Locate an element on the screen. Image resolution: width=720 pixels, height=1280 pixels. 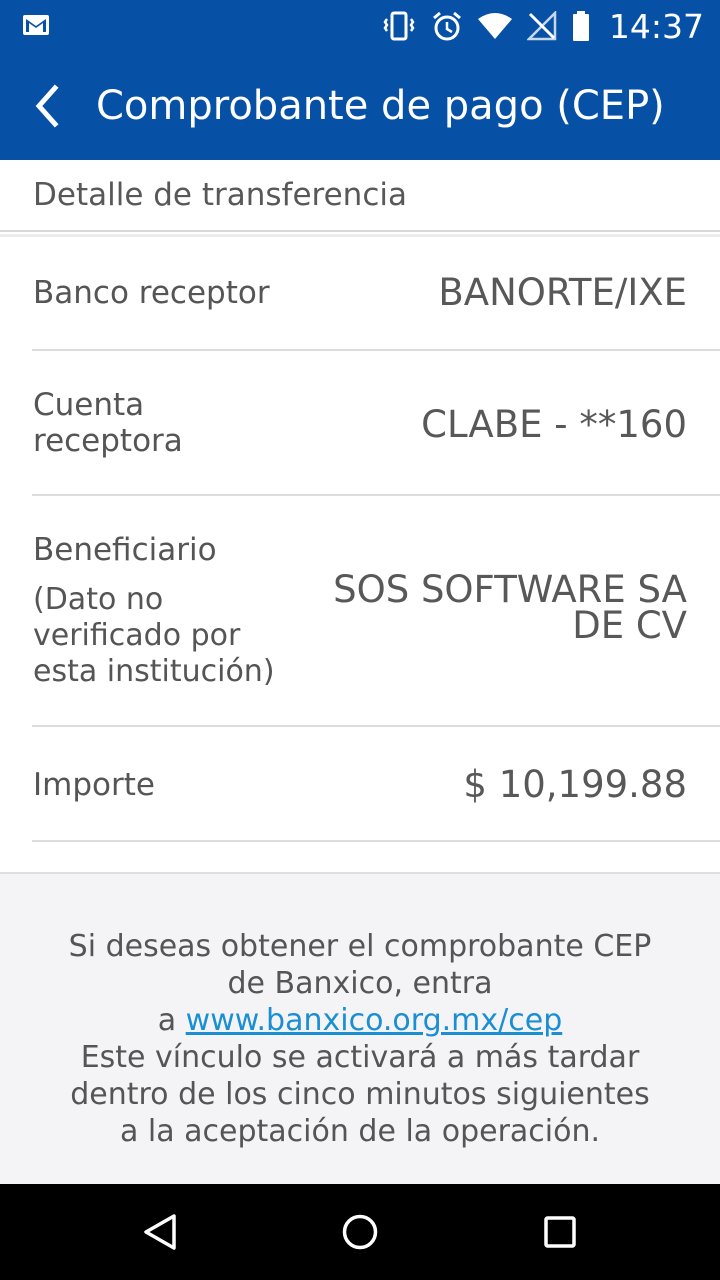
beneficiario-note-line3: esta institución) is located at coordinates (154, 671).